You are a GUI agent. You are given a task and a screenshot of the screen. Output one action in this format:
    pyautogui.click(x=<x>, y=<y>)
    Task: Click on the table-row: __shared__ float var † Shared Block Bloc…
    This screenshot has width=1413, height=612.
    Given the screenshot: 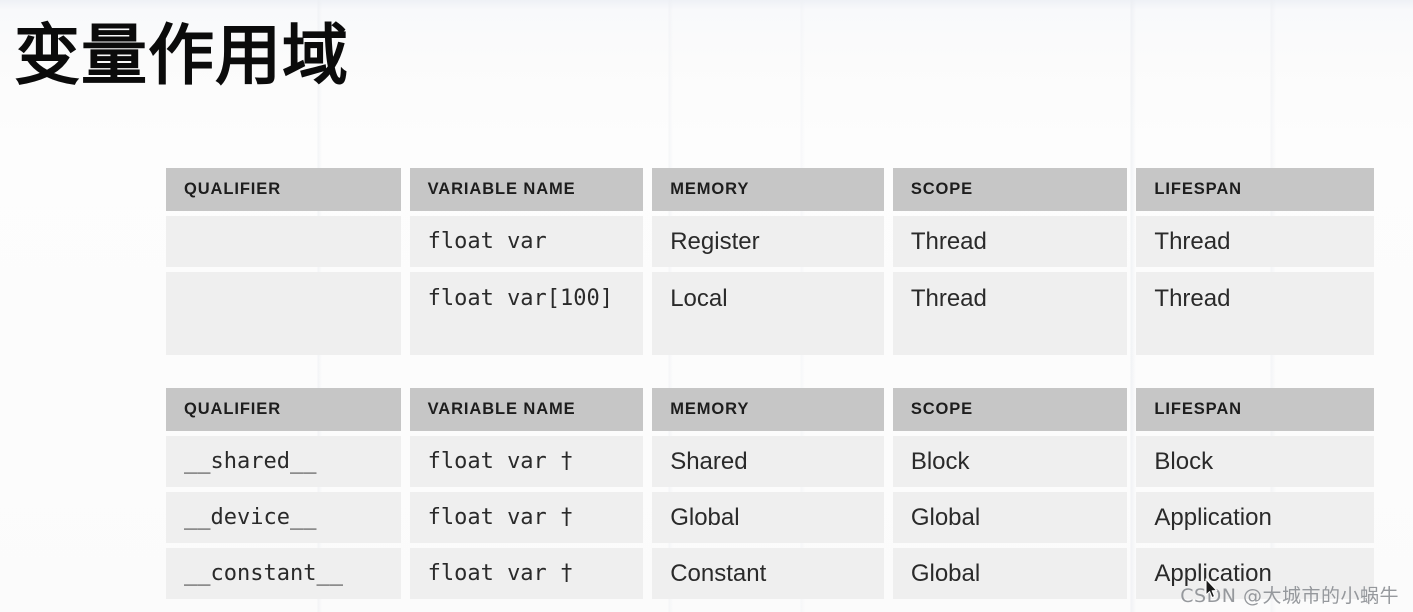 What is the action you would take?
    pyautogui.click(x=770, y=461)
    